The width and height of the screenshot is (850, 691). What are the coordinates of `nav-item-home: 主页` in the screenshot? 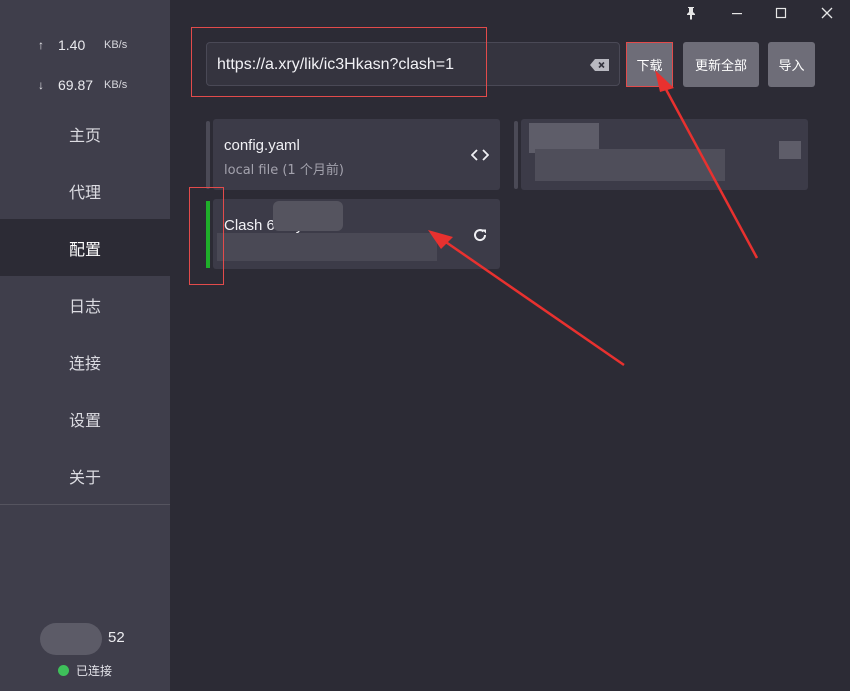 It's located at (85, 133).